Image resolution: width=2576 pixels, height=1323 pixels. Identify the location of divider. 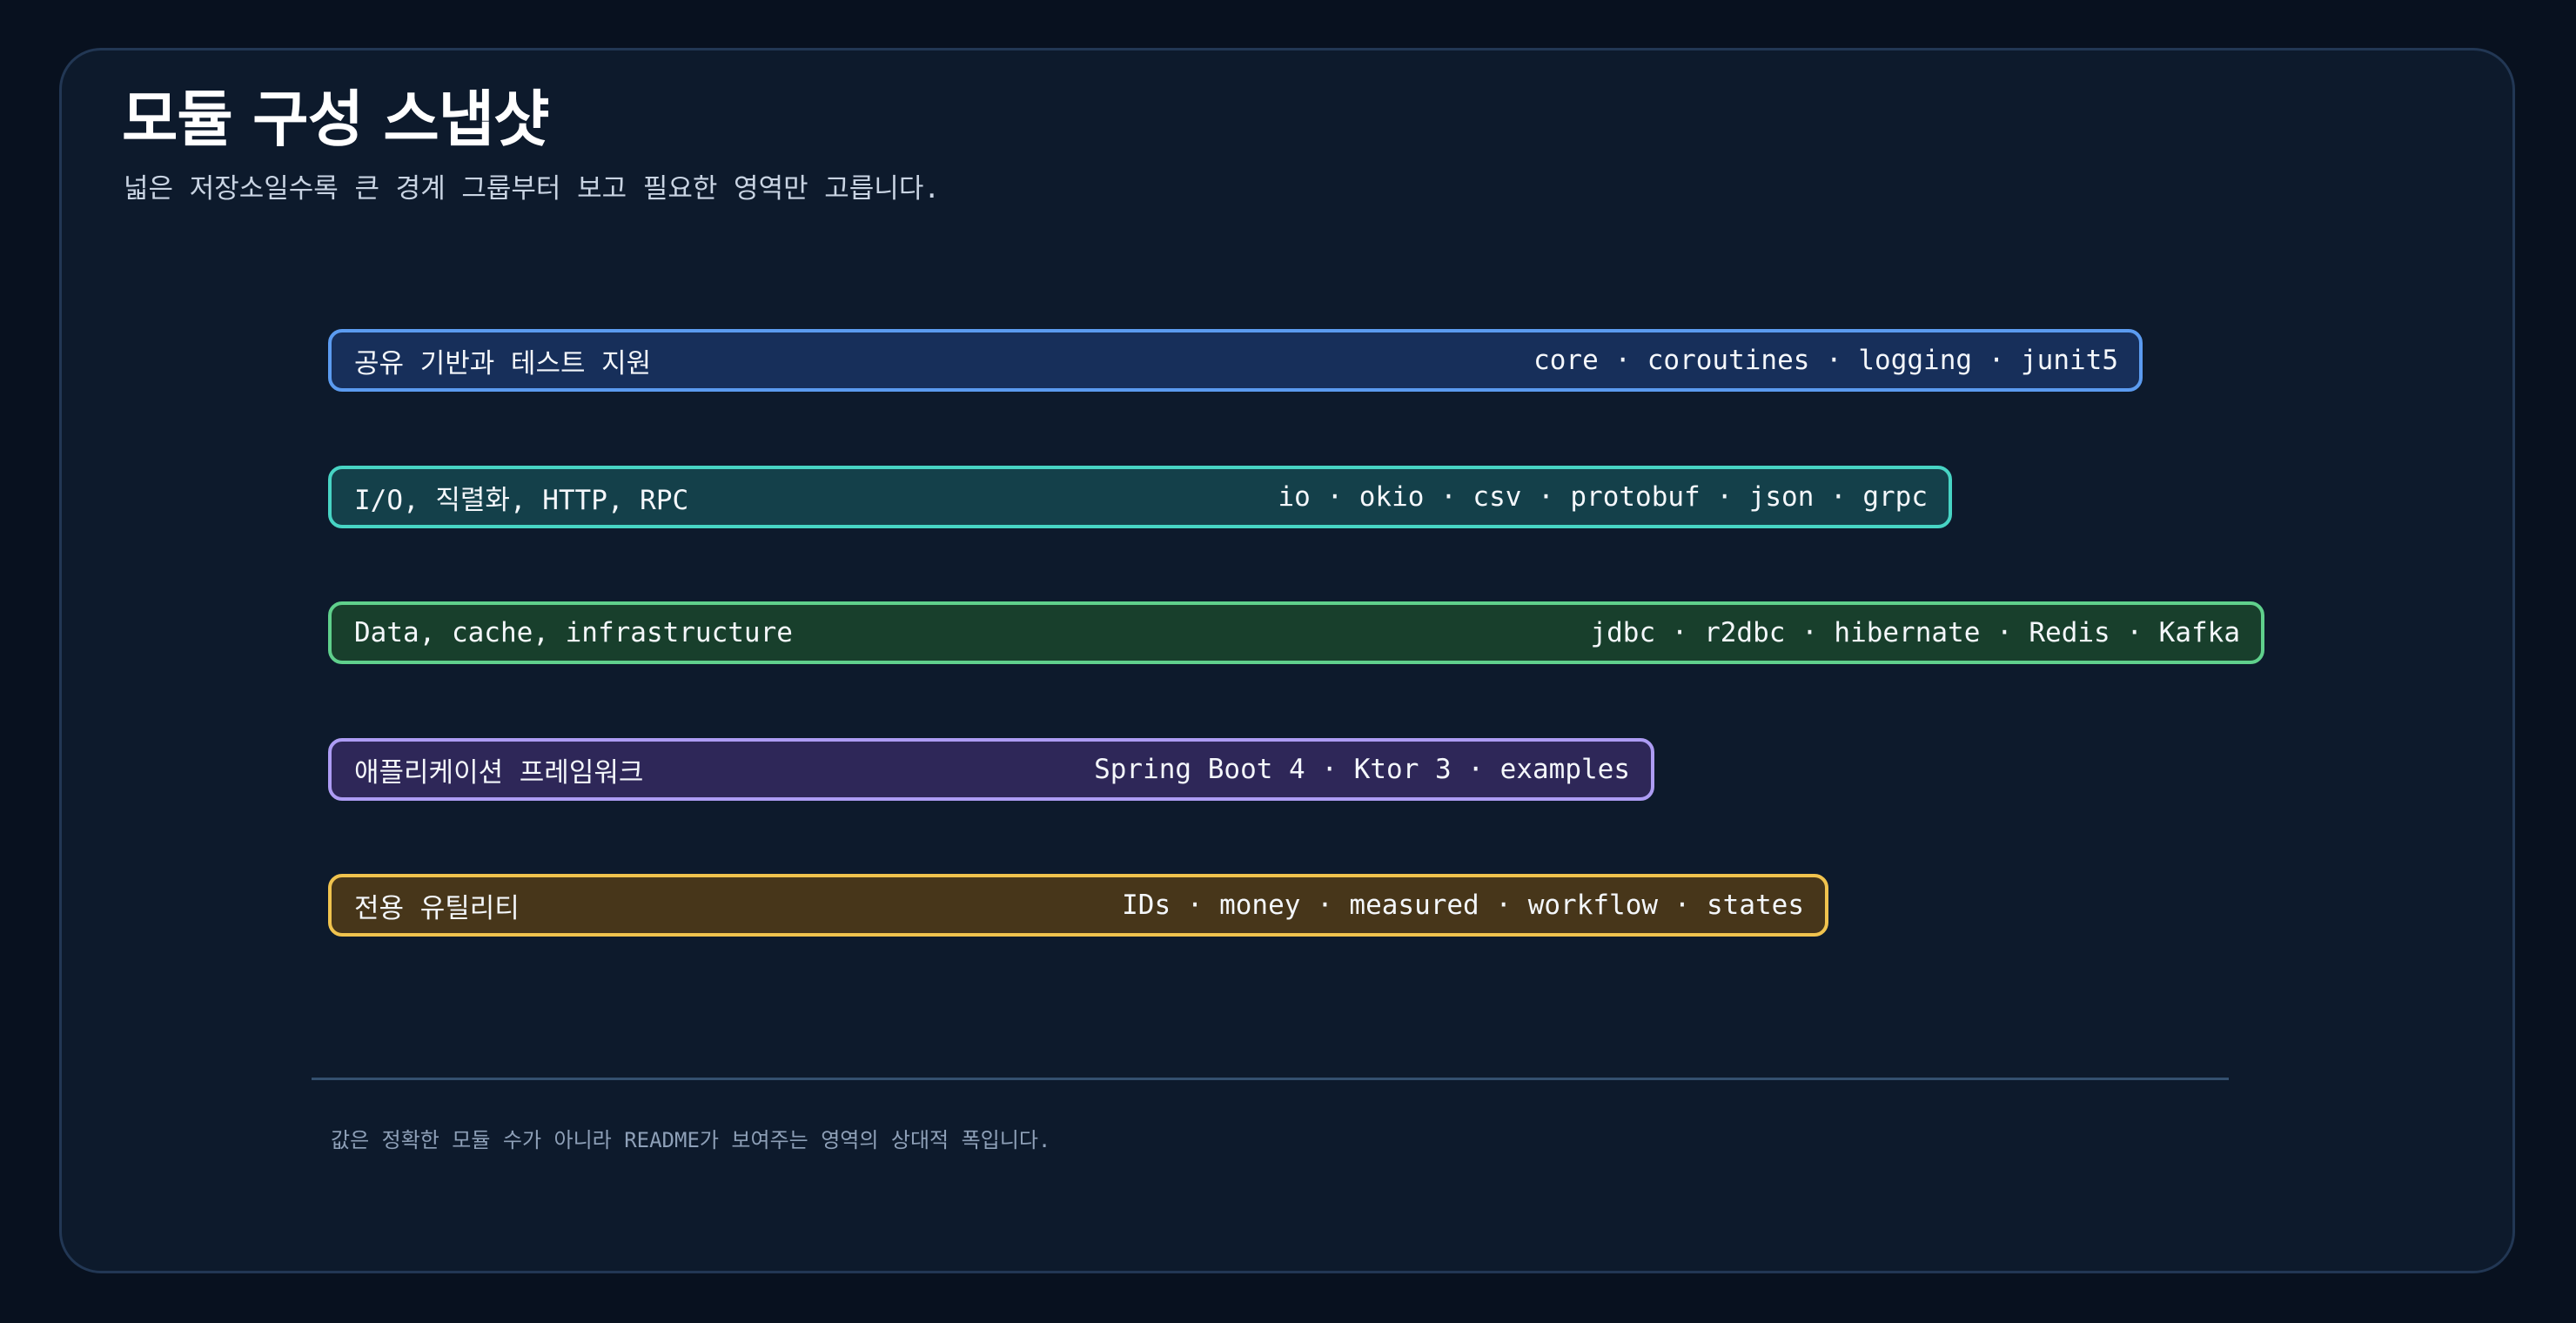
(1271, 1079).